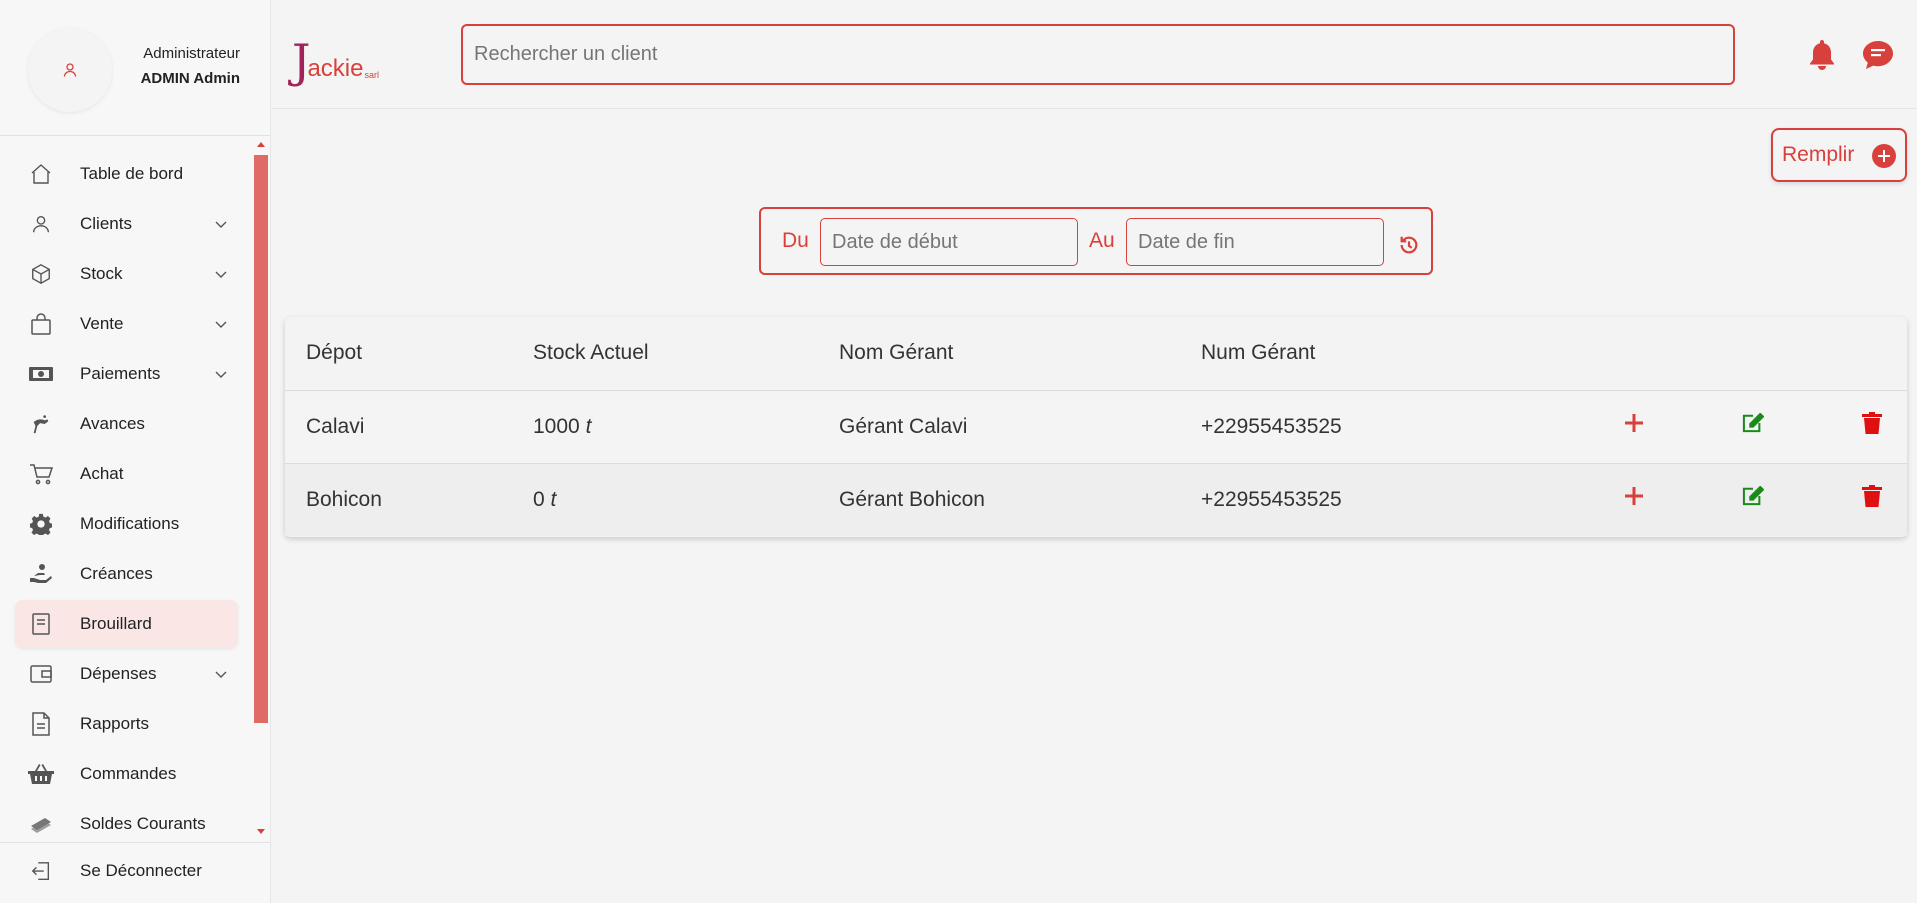 This screenshot has height=903, width=1917. Describe the element at coordinates (114, 723) in the screenshot. I see `sidebar-item-label: Rapports` at that location.